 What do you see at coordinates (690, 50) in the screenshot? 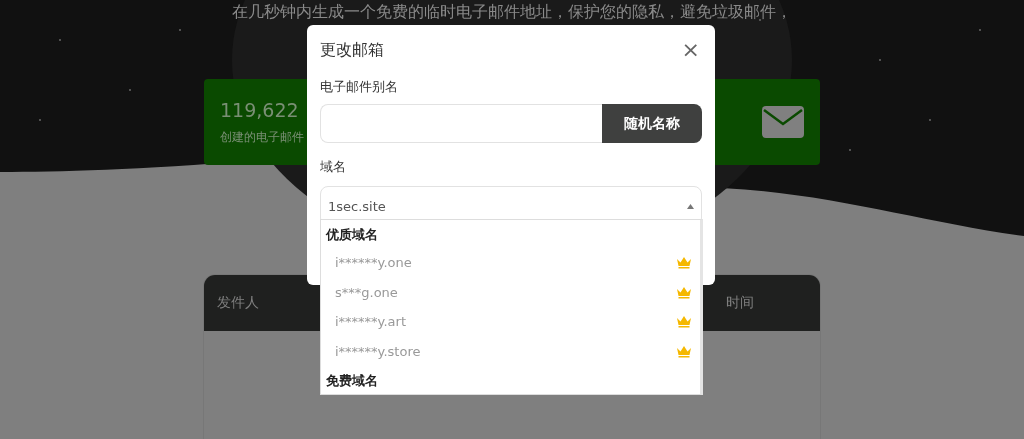
I see `close-button: ×` at bounding box center [690, 50].